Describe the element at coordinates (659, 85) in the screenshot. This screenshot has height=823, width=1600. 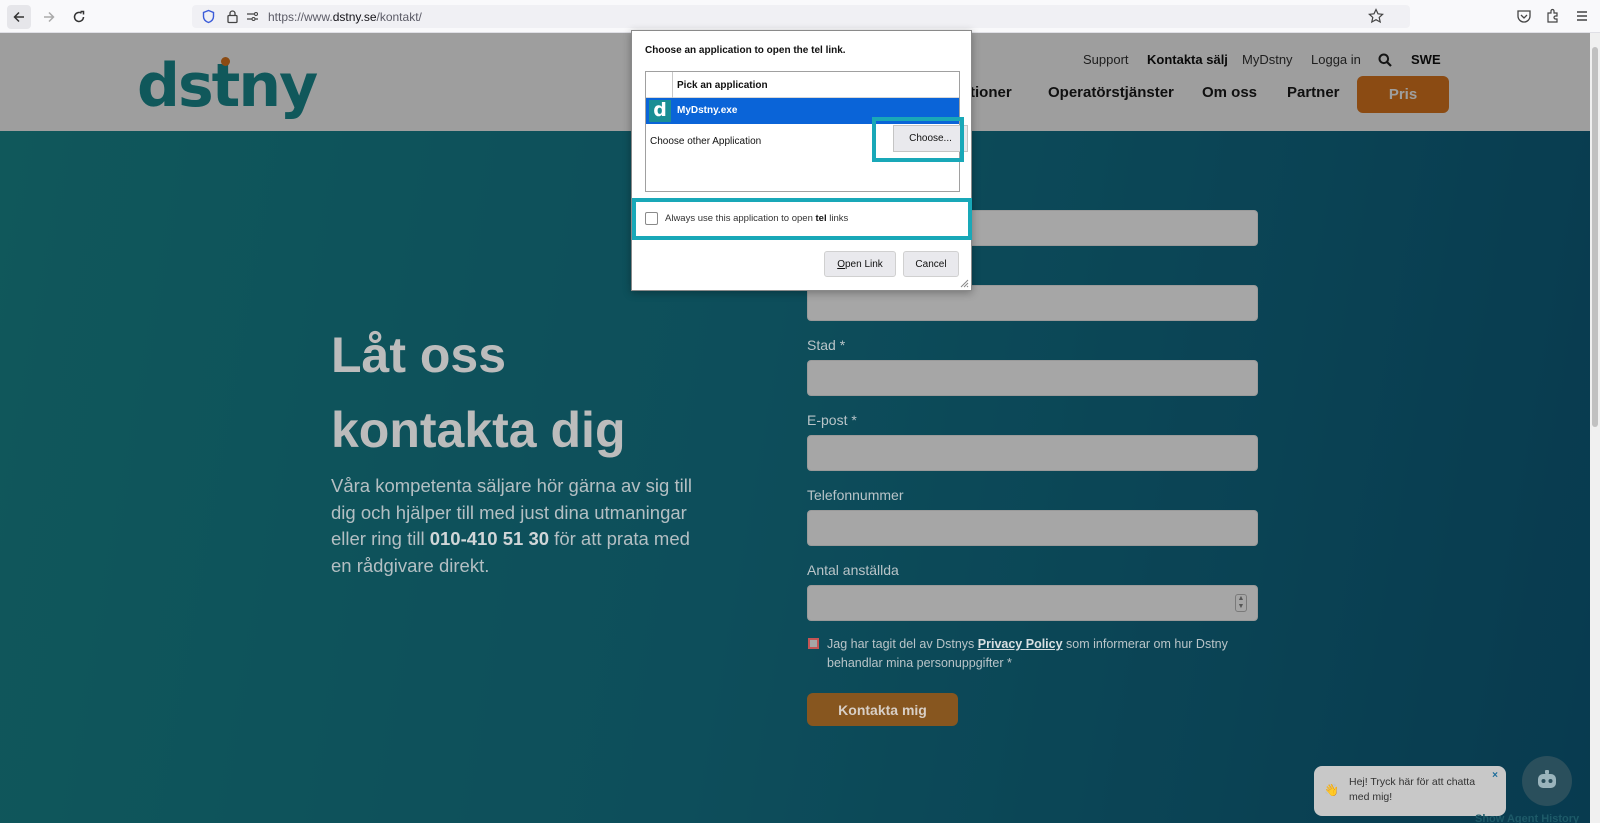
I see `list-header-icon-slot` at that location.